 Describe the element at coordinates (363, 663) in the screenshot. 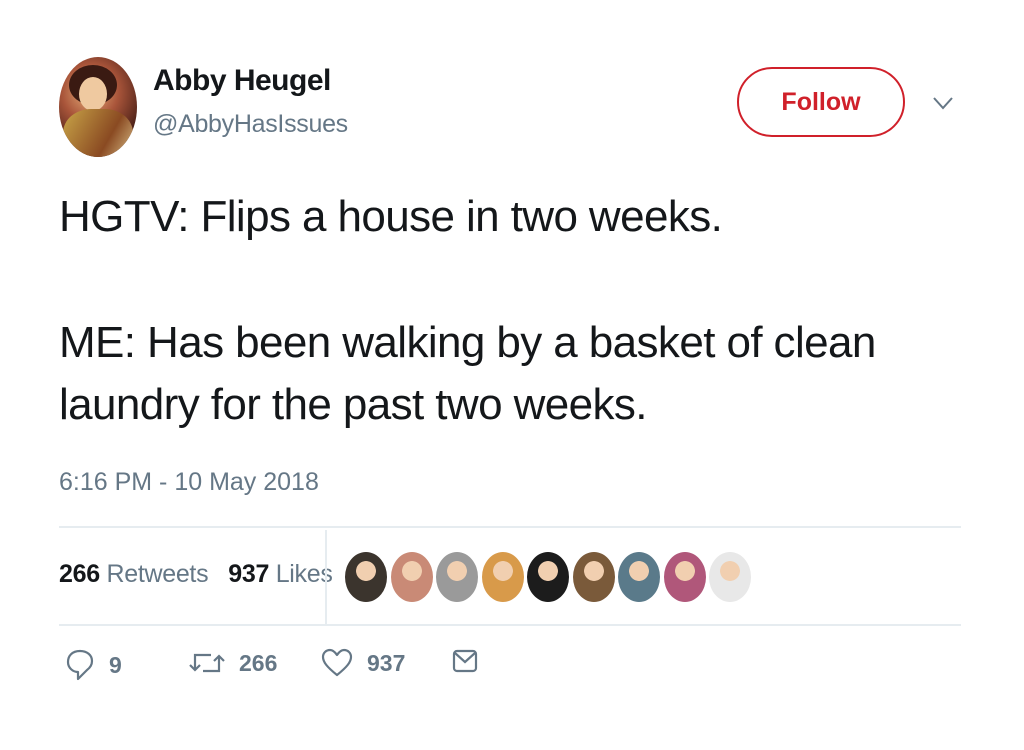

I see `like-button: 937` at that location.